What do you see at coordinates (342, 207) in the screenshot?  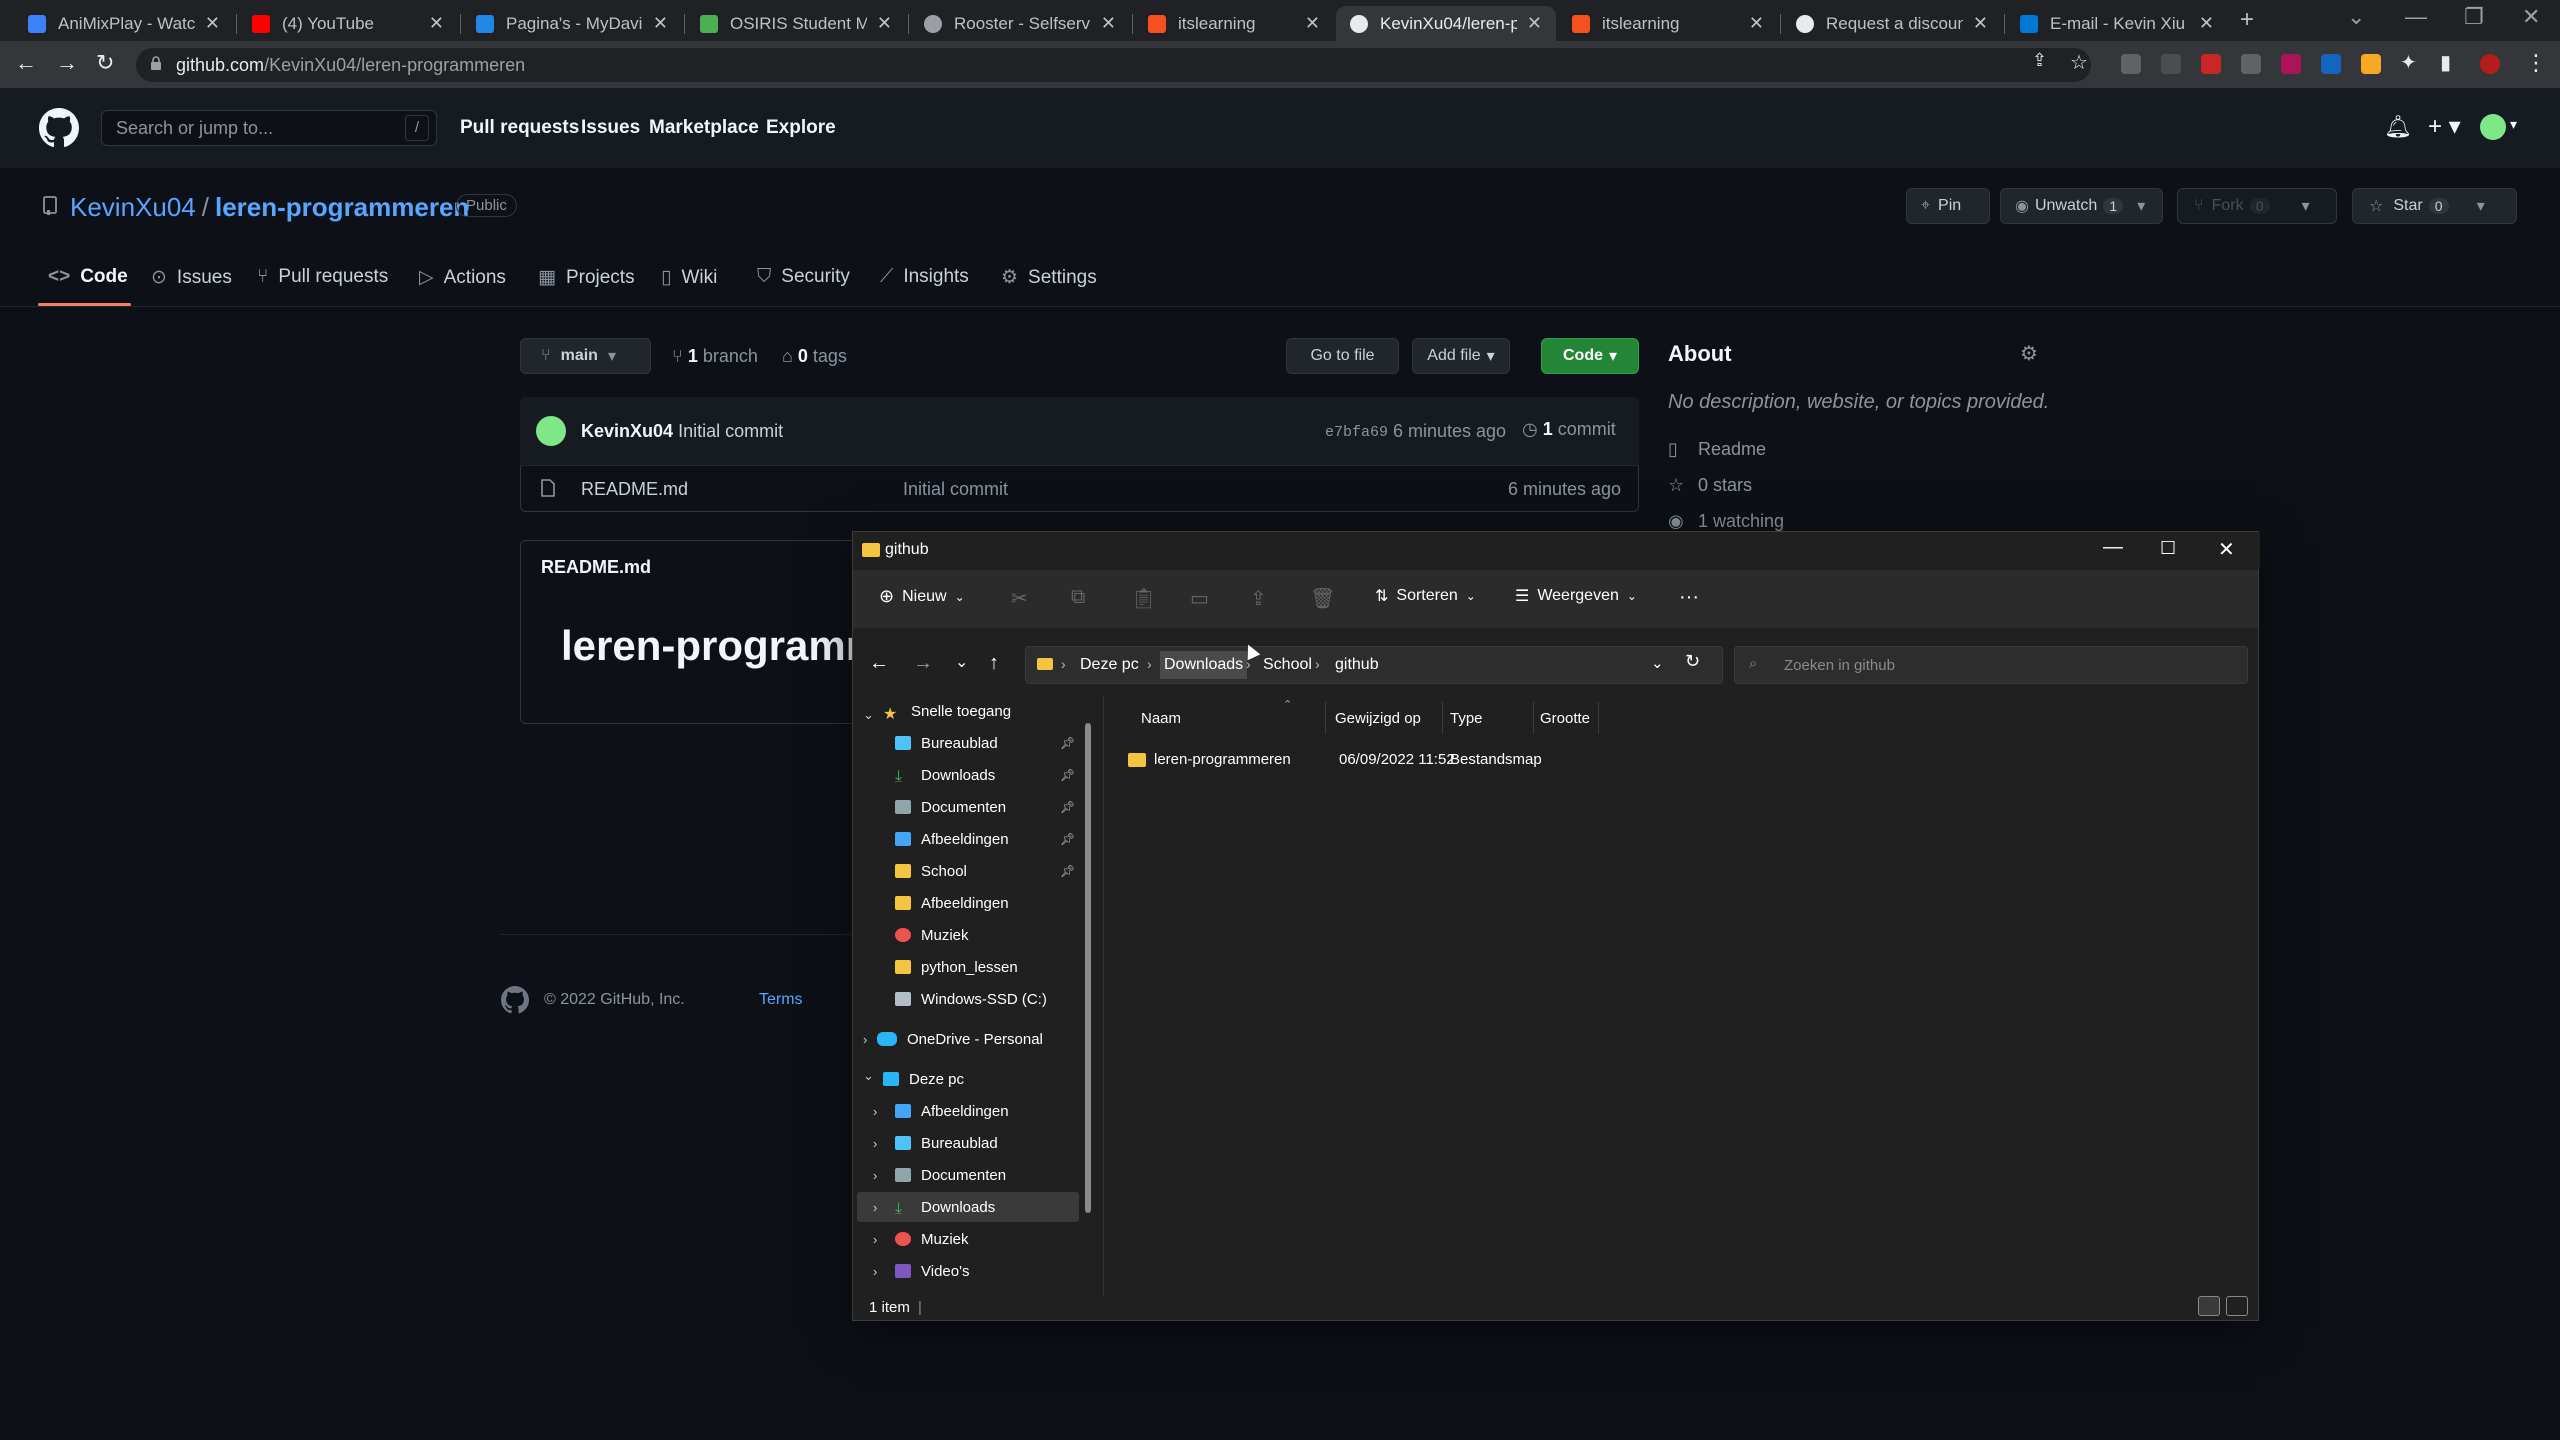 I see `repo-name-link: leren-programmeren` at bounding box center [342, 207].